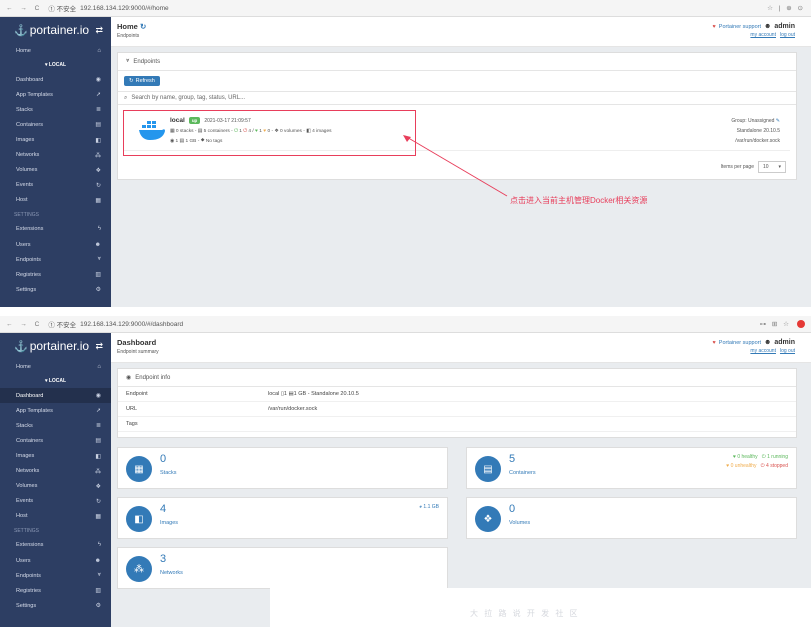  What do you see at coordinates (137, 394) in the screenshot?
I see `info-key: Endpoint` at bounding box center [137, 394].